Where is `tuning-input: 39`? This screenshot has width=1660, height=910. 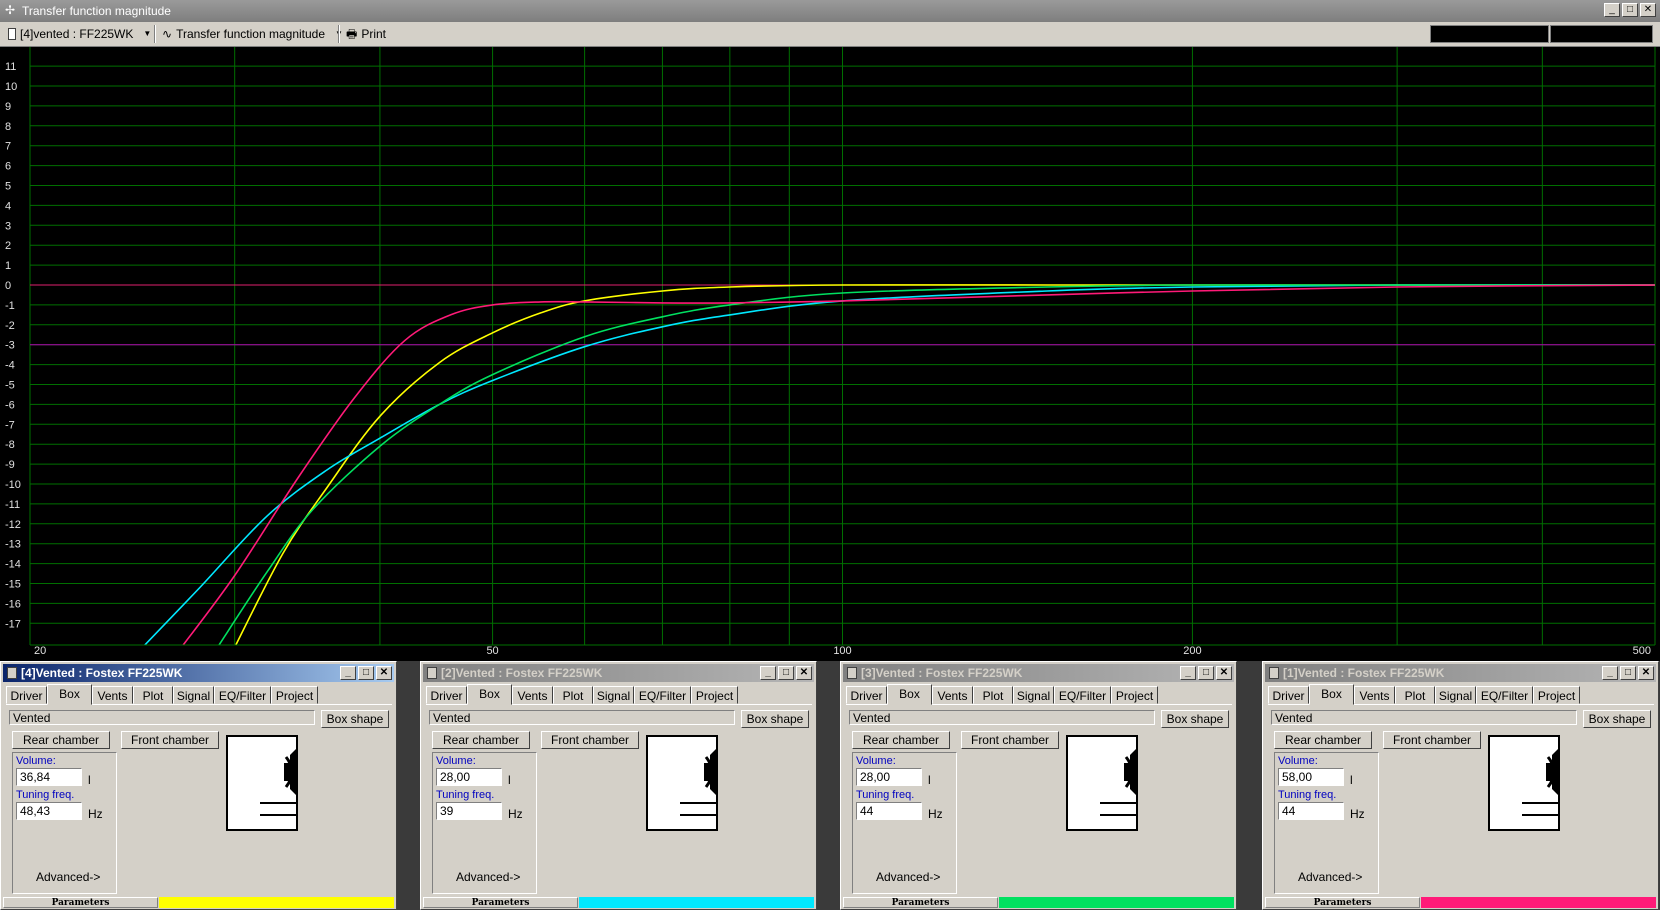 tuning-input: 39 is located at coordinates (469, 811).